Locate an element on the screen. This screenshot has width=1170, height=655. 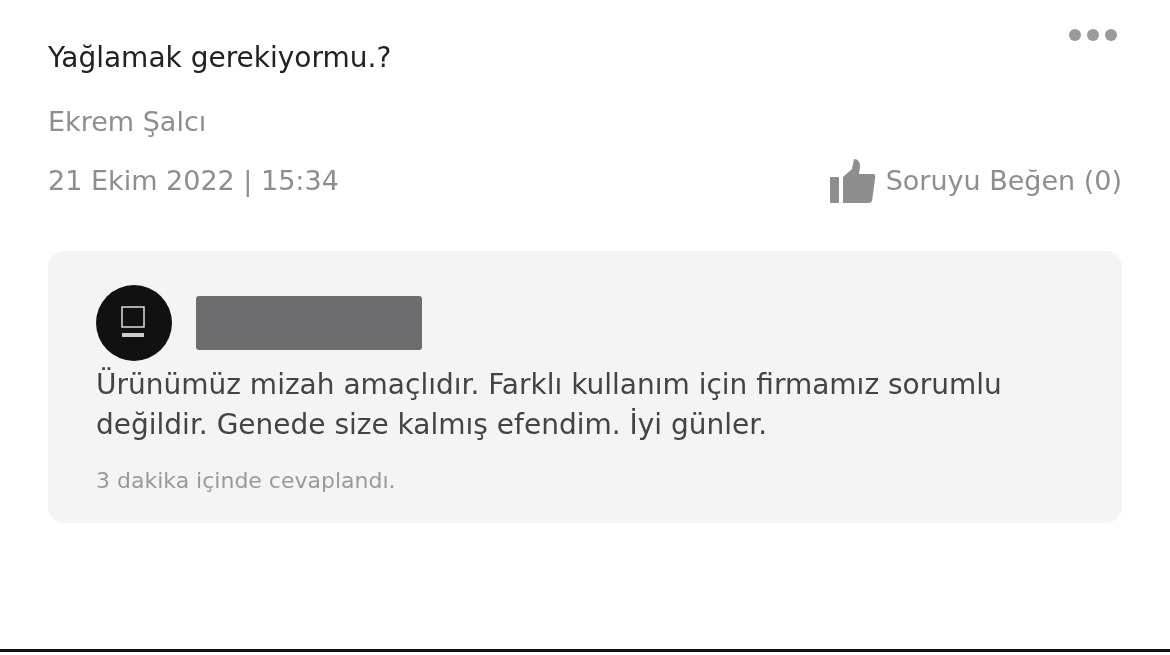
response-time: 3 dakika içinde cevaplandı. is located at coordinates (246, 481).